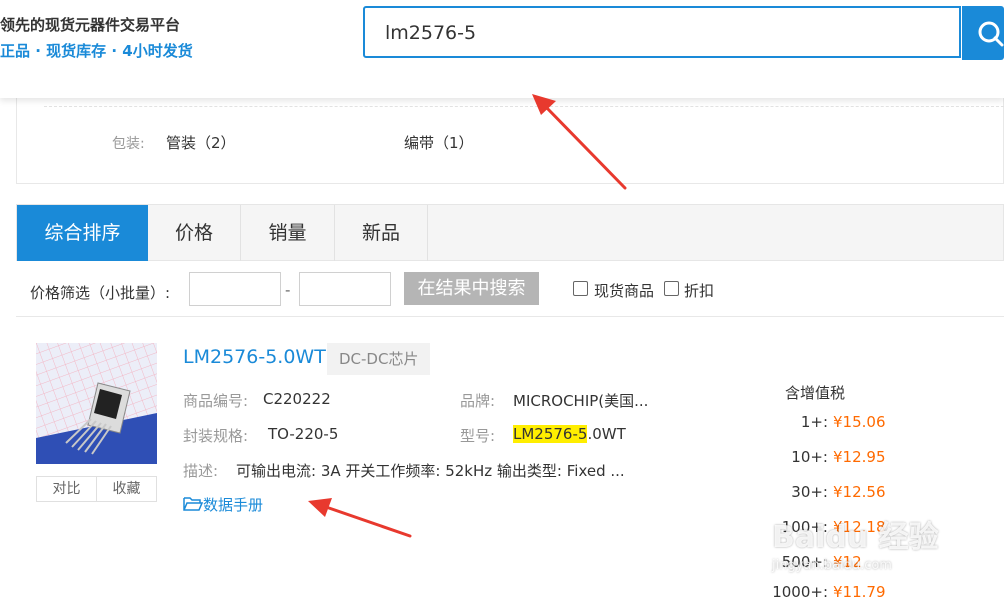 Image resolution: width=1004 pixels, height=602 pixels. What do you see at coordinates (800, 592) in the screenshot?
I see `tier-qty: 1000+:` at bounding box center [800, 592].